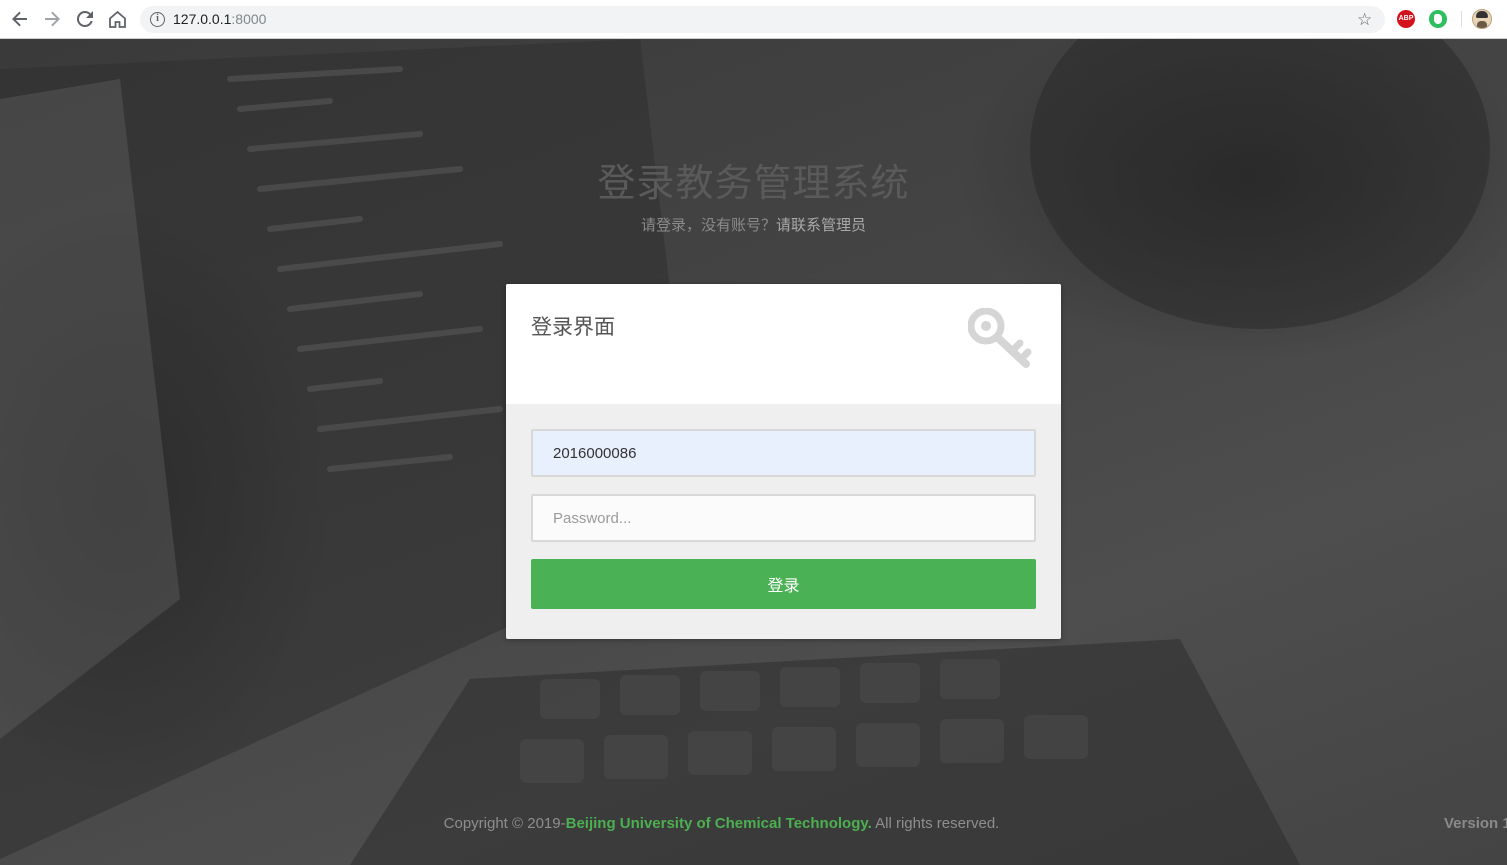  What do you see at coordinates (117, 19) in the screenshot?
I see `home-icon` at bounding box center [117, 19].